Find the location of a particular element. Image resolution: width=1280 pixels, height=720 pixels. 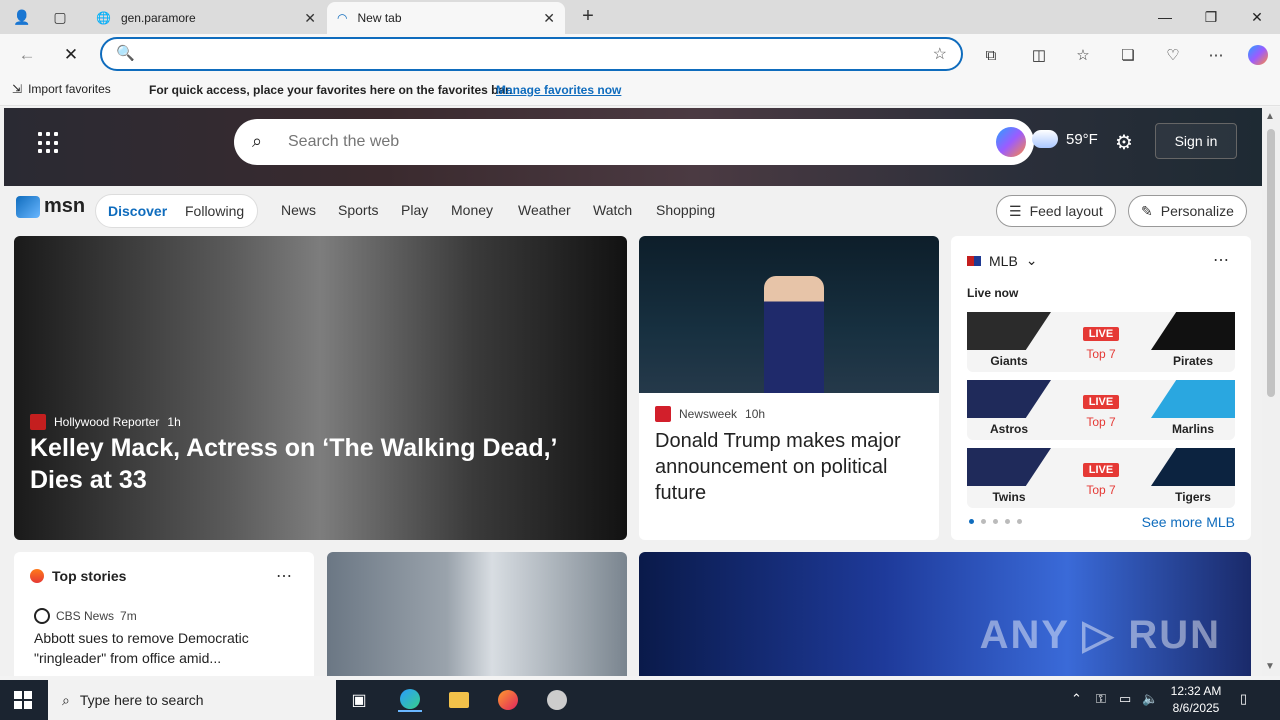

split-screen-icon: ◫ is located at coordinates (1039, 55).